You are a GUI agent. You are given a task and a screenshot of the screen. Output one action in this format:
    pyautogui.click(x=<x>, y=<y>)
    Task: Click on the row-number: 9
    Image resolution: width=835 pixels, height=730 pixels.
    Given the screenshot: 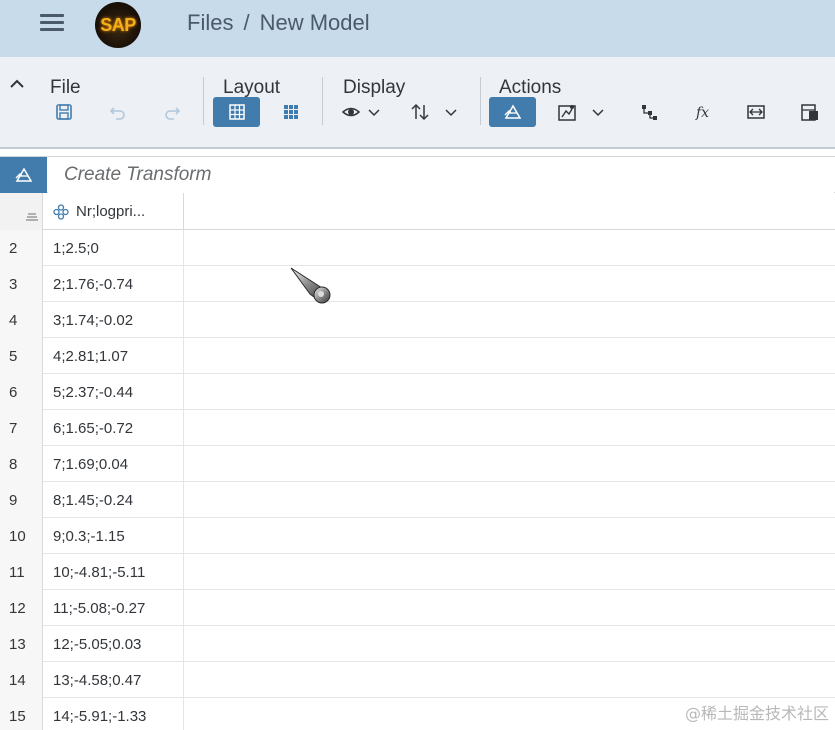 What is the action you would take?
    pyautogui.click(x=21, y=500)
    